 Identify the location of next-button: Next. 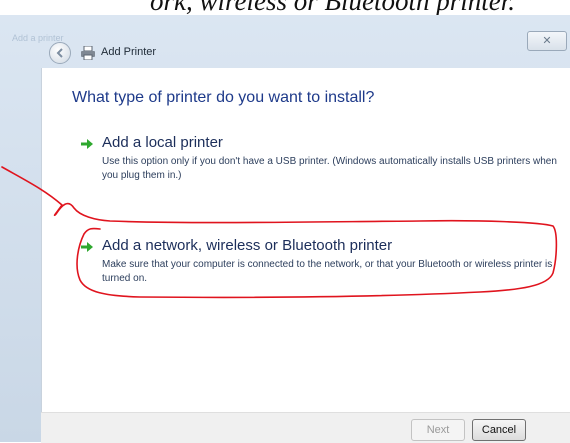
(438, 430).